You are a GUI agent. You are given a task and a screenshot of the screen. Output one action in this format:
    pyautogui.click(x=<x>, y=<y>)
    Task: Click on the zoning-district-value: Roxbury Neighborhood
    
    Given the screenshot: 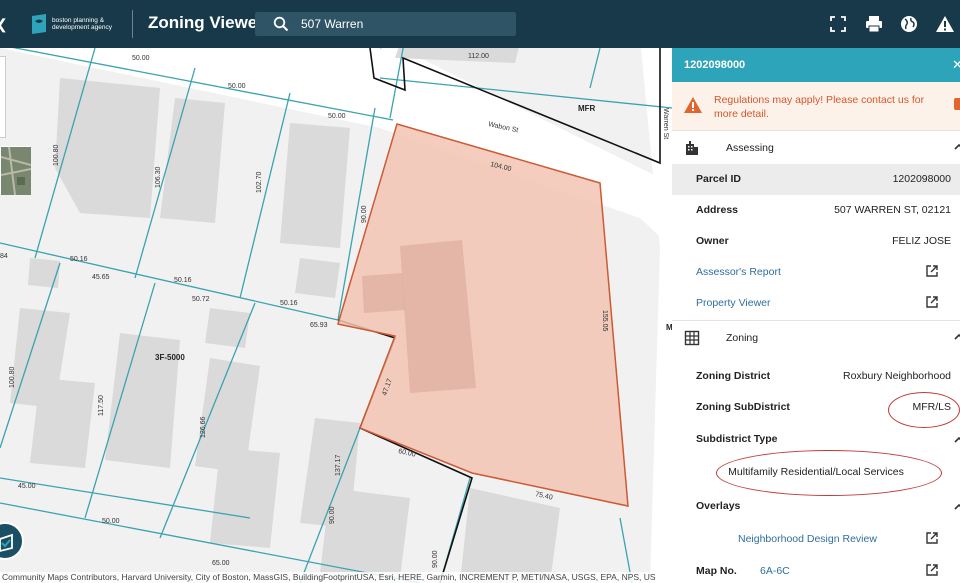 What is the action you would take?
    pyautogui.click(x=897, y=376)
    